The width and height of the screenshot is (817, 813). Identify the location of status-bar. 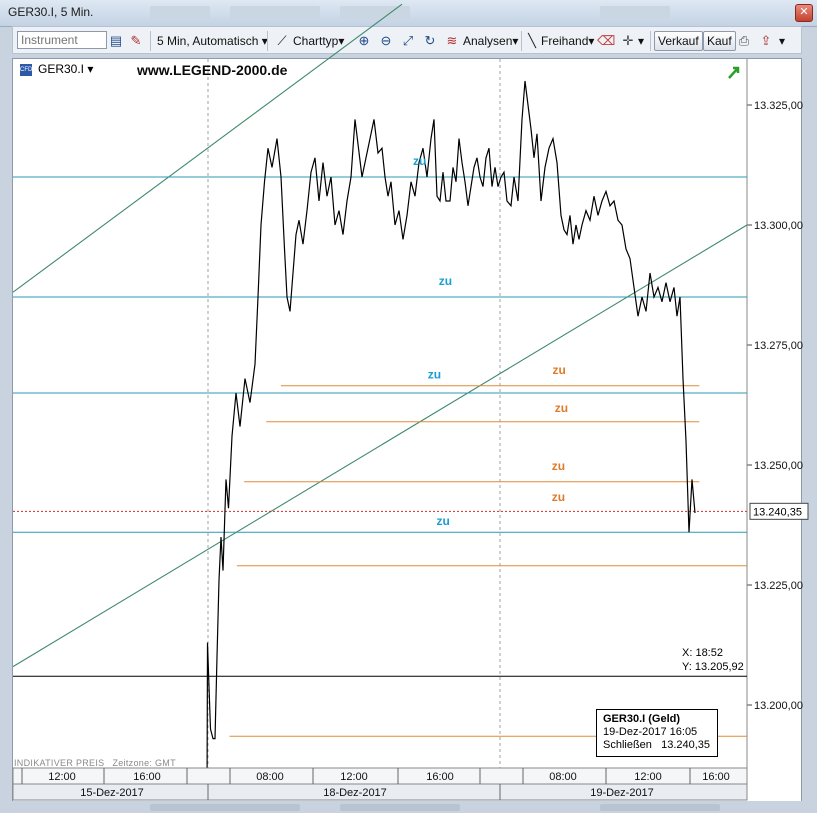
(408, 807).